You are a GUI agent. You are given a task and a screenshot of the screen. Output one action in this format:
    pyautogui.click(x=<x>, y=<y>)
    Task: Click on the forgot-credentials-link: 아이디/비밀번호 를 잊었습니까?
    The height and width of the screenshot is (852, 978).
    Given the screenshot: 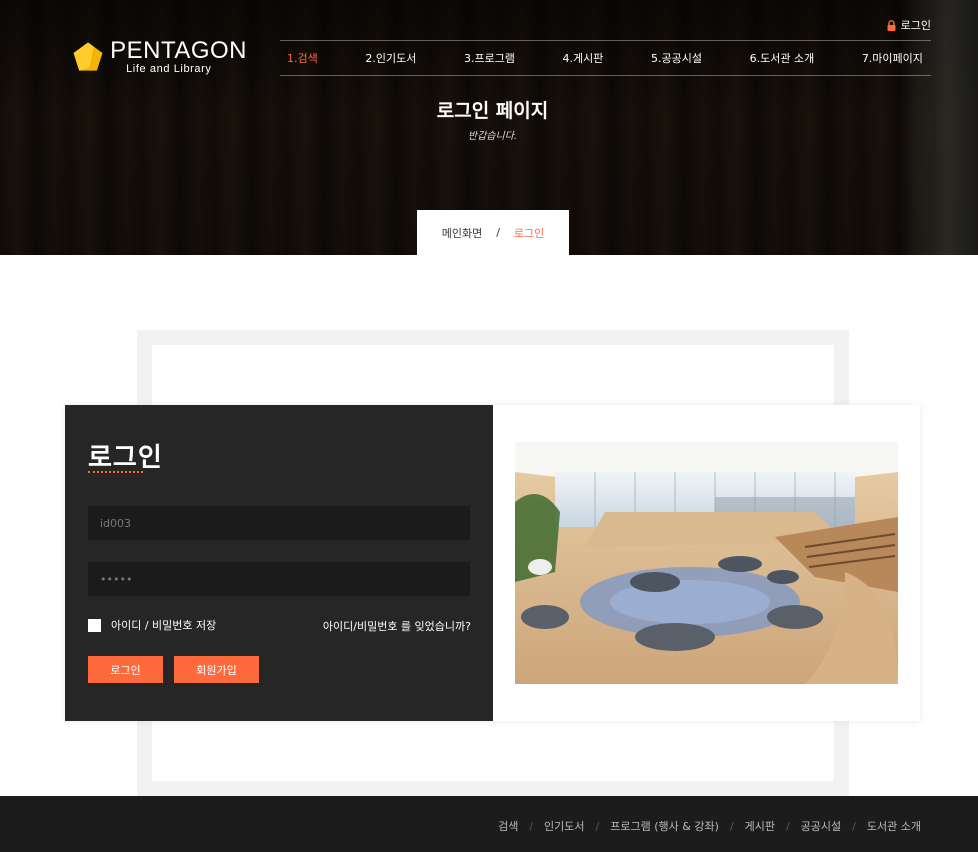 What is the action you would take?
    pyautogui.click(x=397, y=626)
    